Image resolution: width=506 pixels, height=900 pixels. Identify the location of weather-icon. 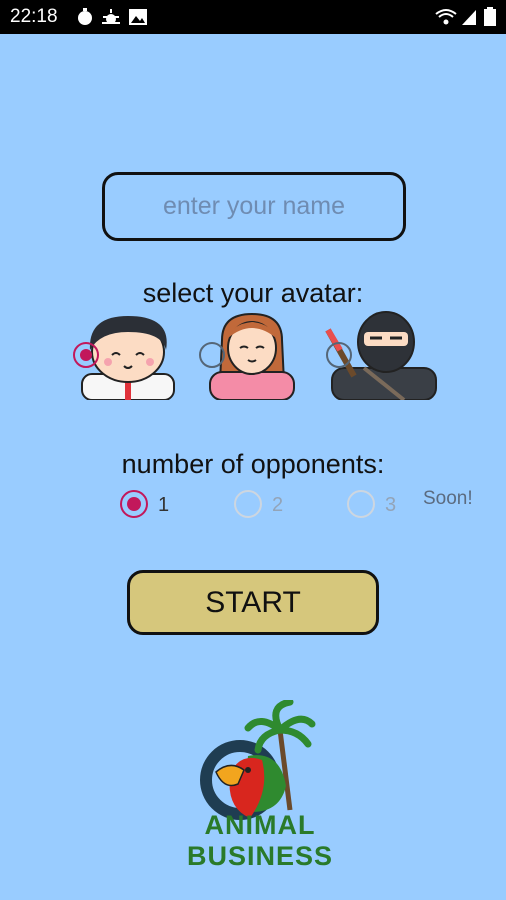
(111, 16).